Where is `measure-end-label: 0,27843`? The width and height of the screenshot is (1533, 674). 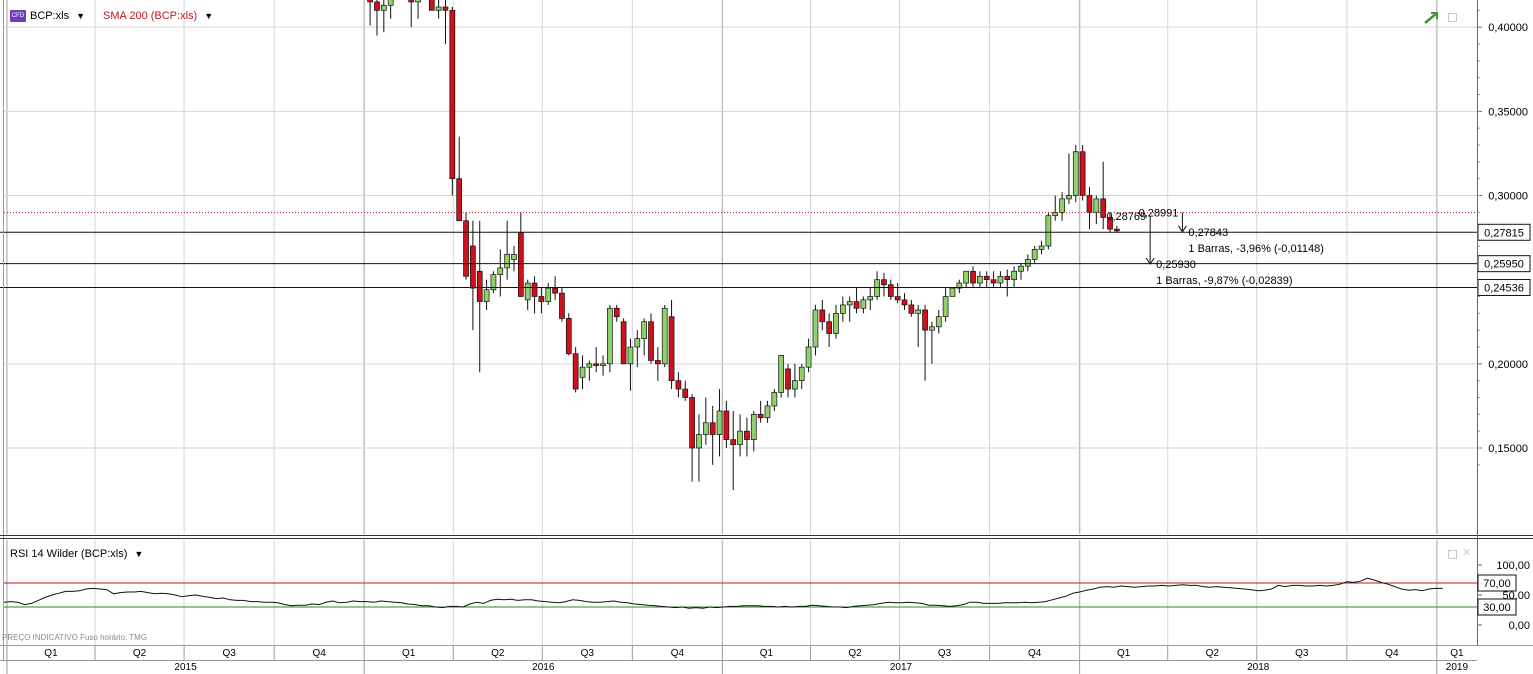 measure-end-label: 0,27843 is located at coordinates (1208, 233).